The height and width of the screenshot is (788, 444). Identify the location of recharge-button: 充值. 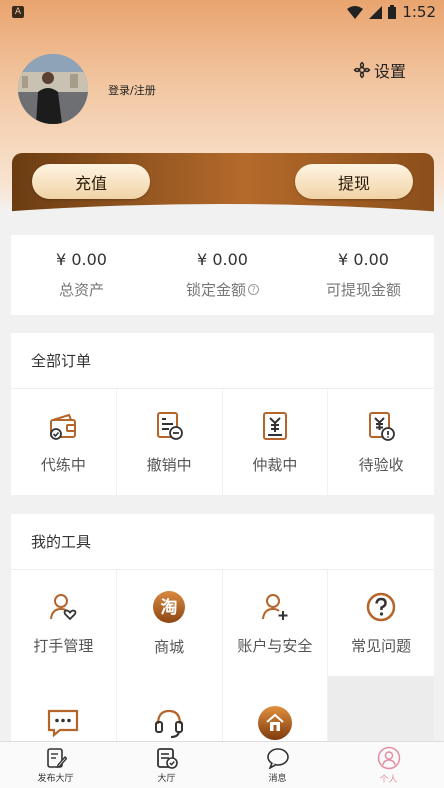
(91, 181).